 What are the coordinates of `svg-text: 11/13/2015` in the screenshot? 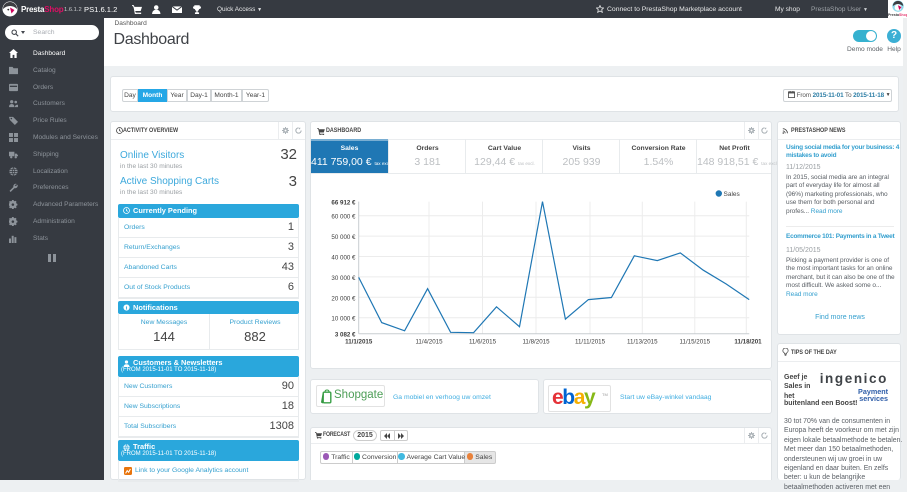 It's located at (642, 342).